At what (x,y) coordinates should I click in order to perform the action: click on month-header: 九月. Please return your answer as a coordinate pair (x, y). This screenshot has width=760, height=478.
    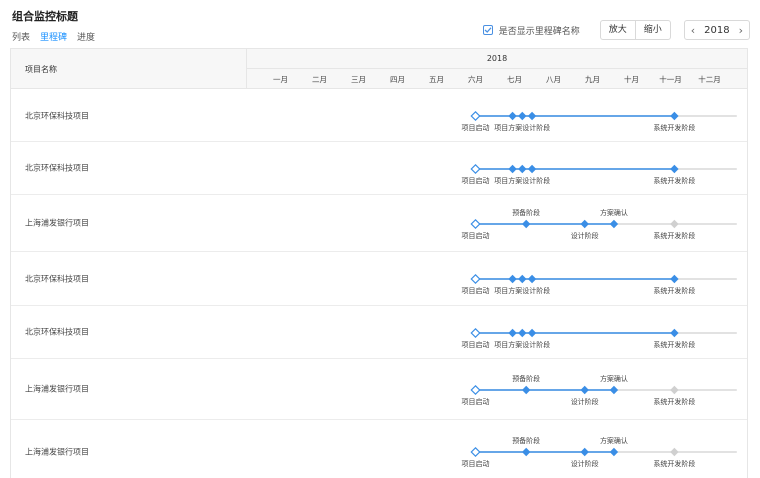
    Looking at the image, I should click on (592, 79).